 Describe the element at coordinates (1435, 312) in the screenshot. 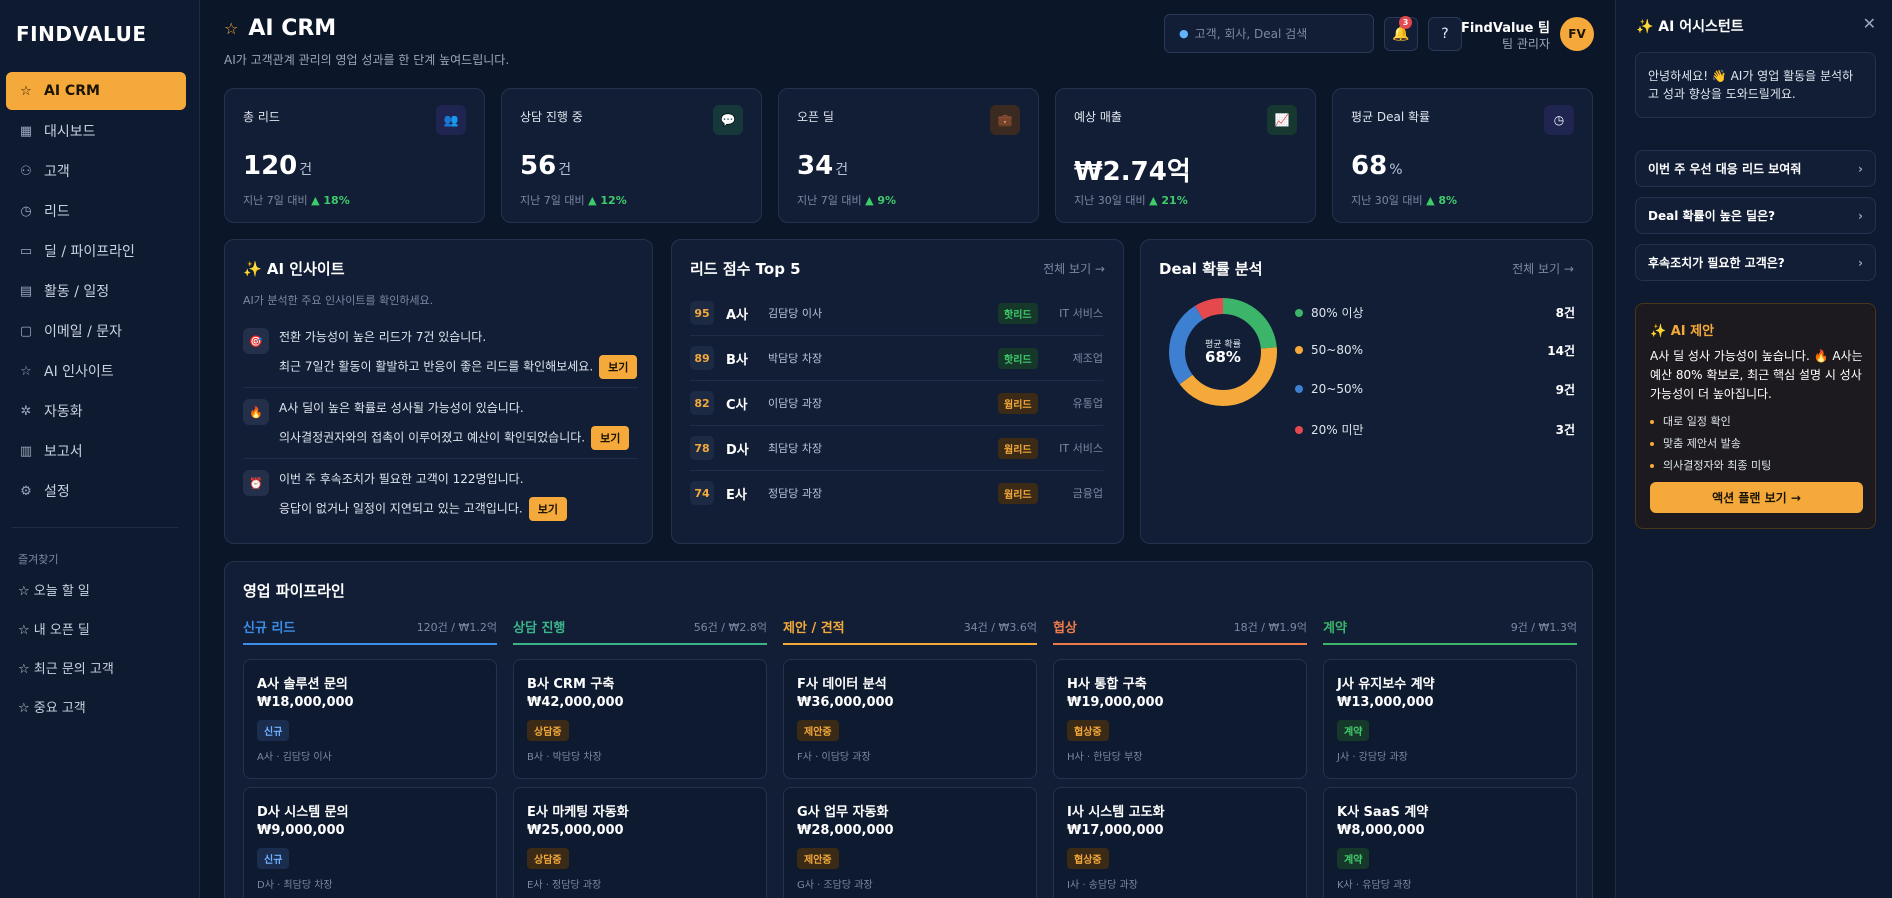

I see `legend-item: 80% 이상 8건` at that location.